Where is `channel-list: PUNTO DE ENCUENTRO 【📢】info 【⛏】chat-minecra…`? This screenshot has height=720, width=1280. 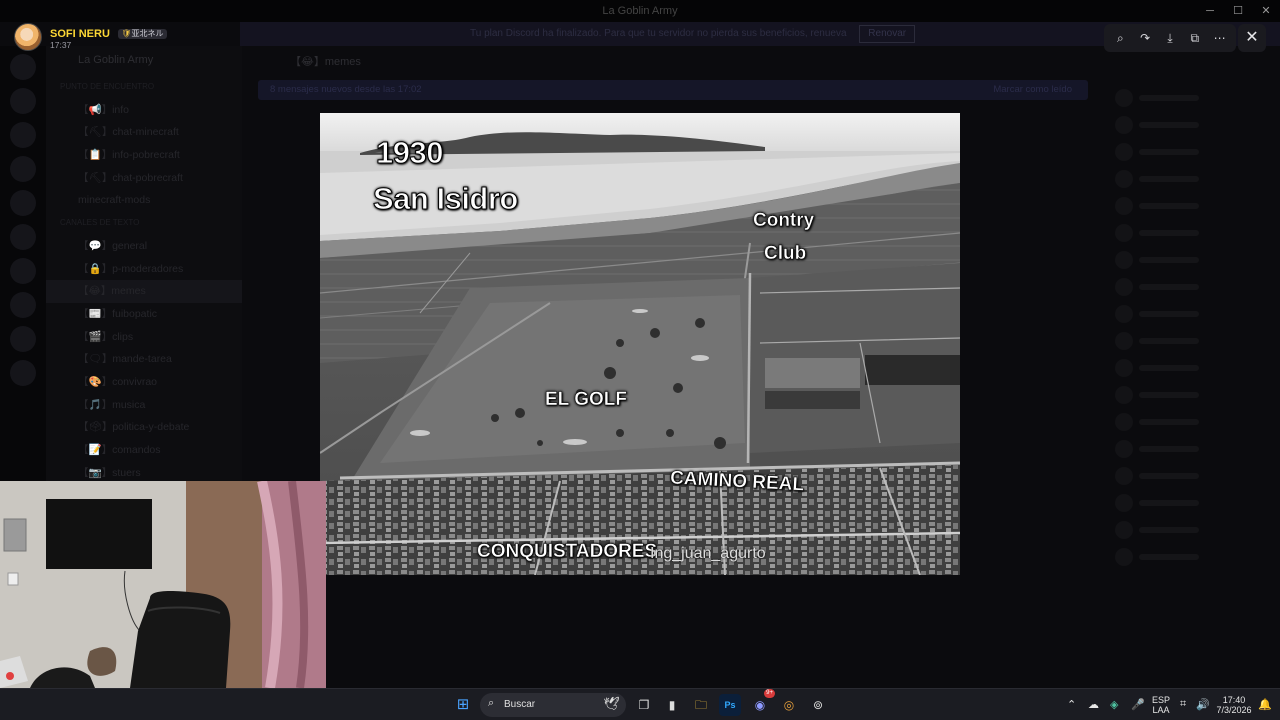 channel-list: PUNTO DE ENCUENTRO 【📢】info 【⛏】chat-minecra… is located at coordinates (144, 280).